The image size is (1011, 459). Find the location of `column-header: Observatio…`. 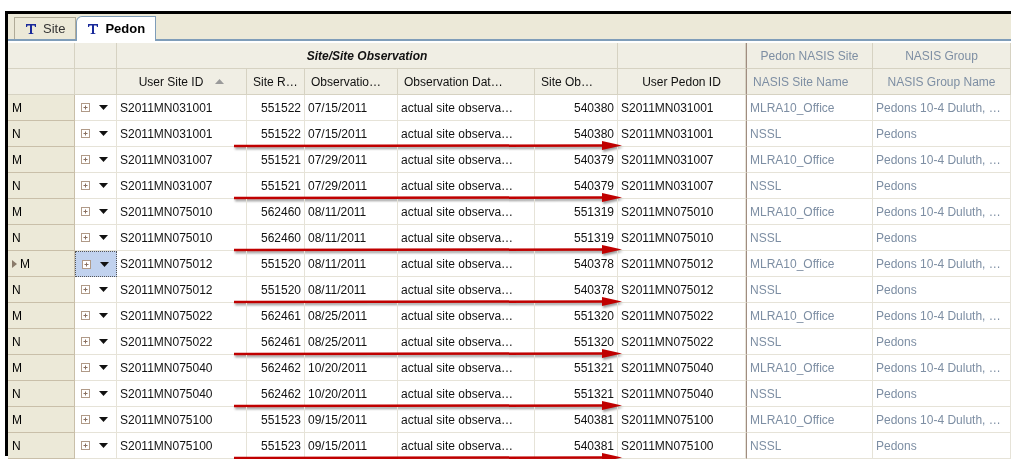

column-header: Observatio… is located at coordinates (351, 82).